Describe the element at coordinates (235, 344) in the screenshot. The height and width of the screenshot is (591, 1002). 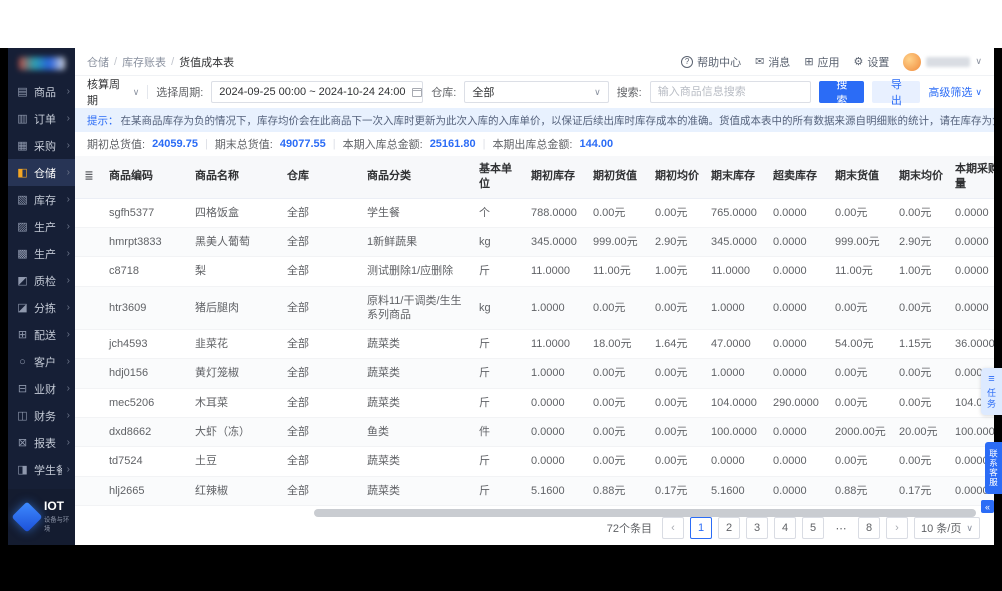
I see `table-cell: 韭菜花` at that location.